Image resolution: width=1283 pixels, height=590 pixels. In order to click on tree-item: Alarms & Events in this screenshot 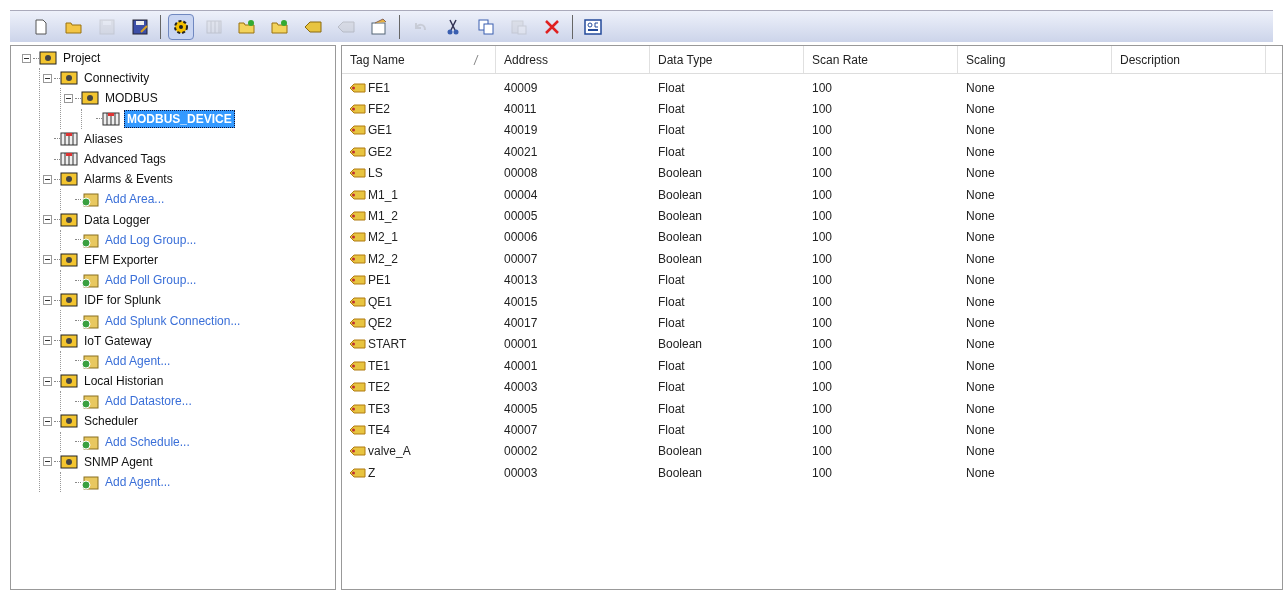, I will do `click(128, 179)`.